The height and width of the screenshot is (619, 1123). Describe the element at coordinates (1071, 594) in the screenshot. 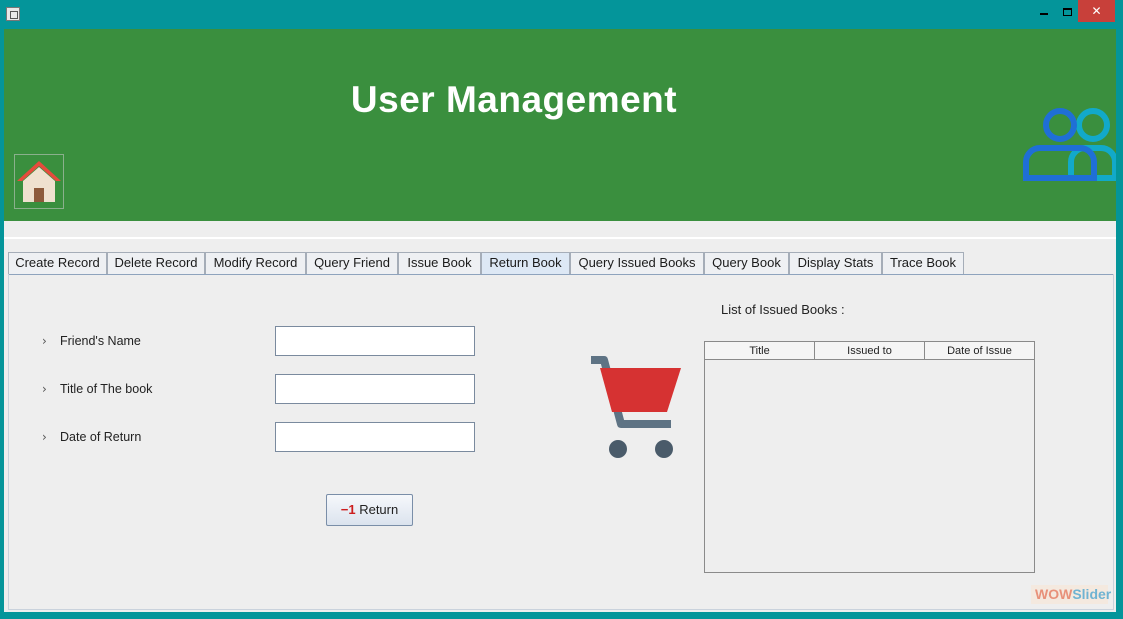

I see `wowslider-watermark: WOWSlider` at that location.